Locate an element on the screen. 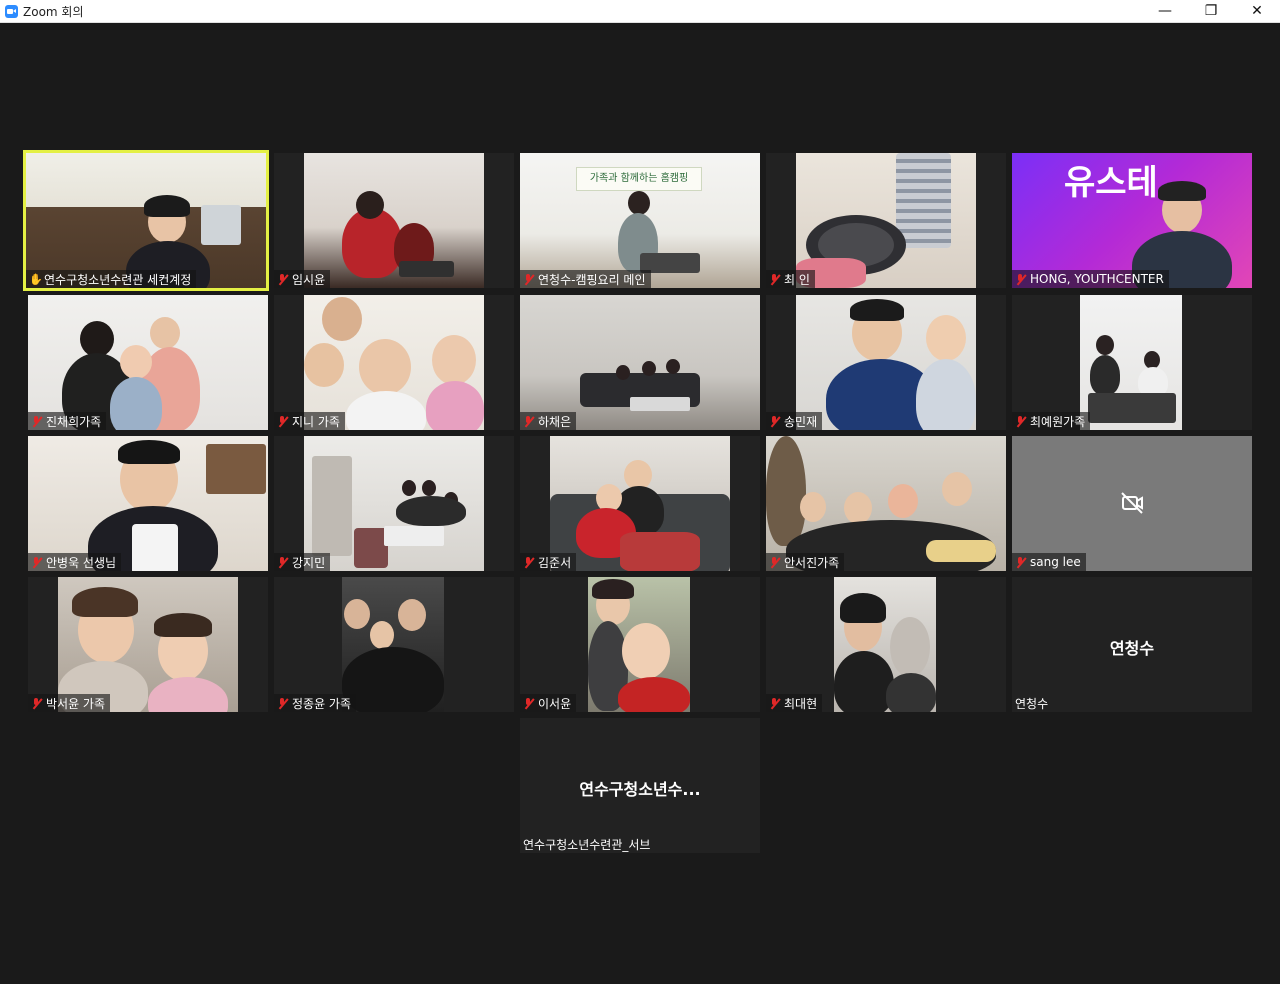 The width and height of the screenshot is (1280, 984). participant-tile: 이서윤 is located at coordinates (640, 644).